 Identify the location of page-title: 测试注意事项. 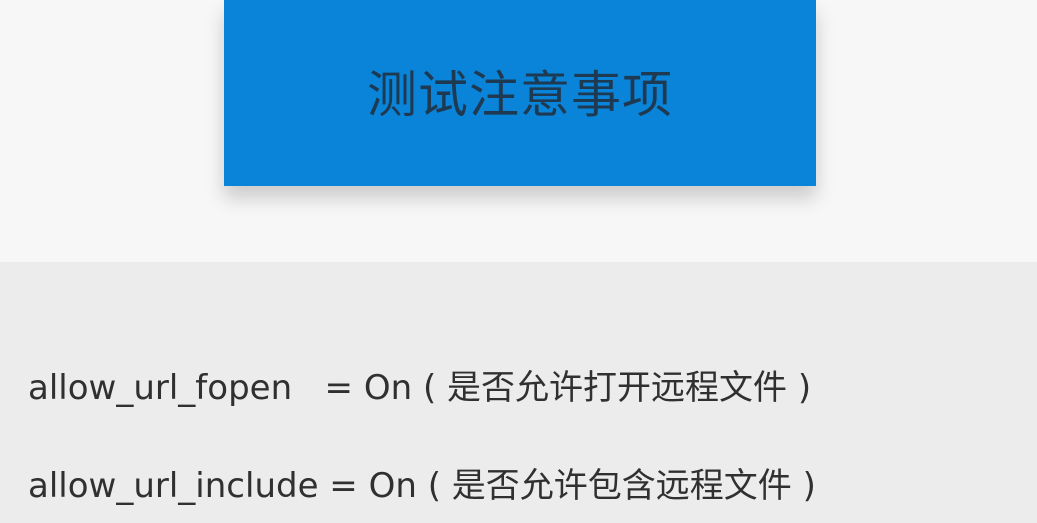
(520, 95).